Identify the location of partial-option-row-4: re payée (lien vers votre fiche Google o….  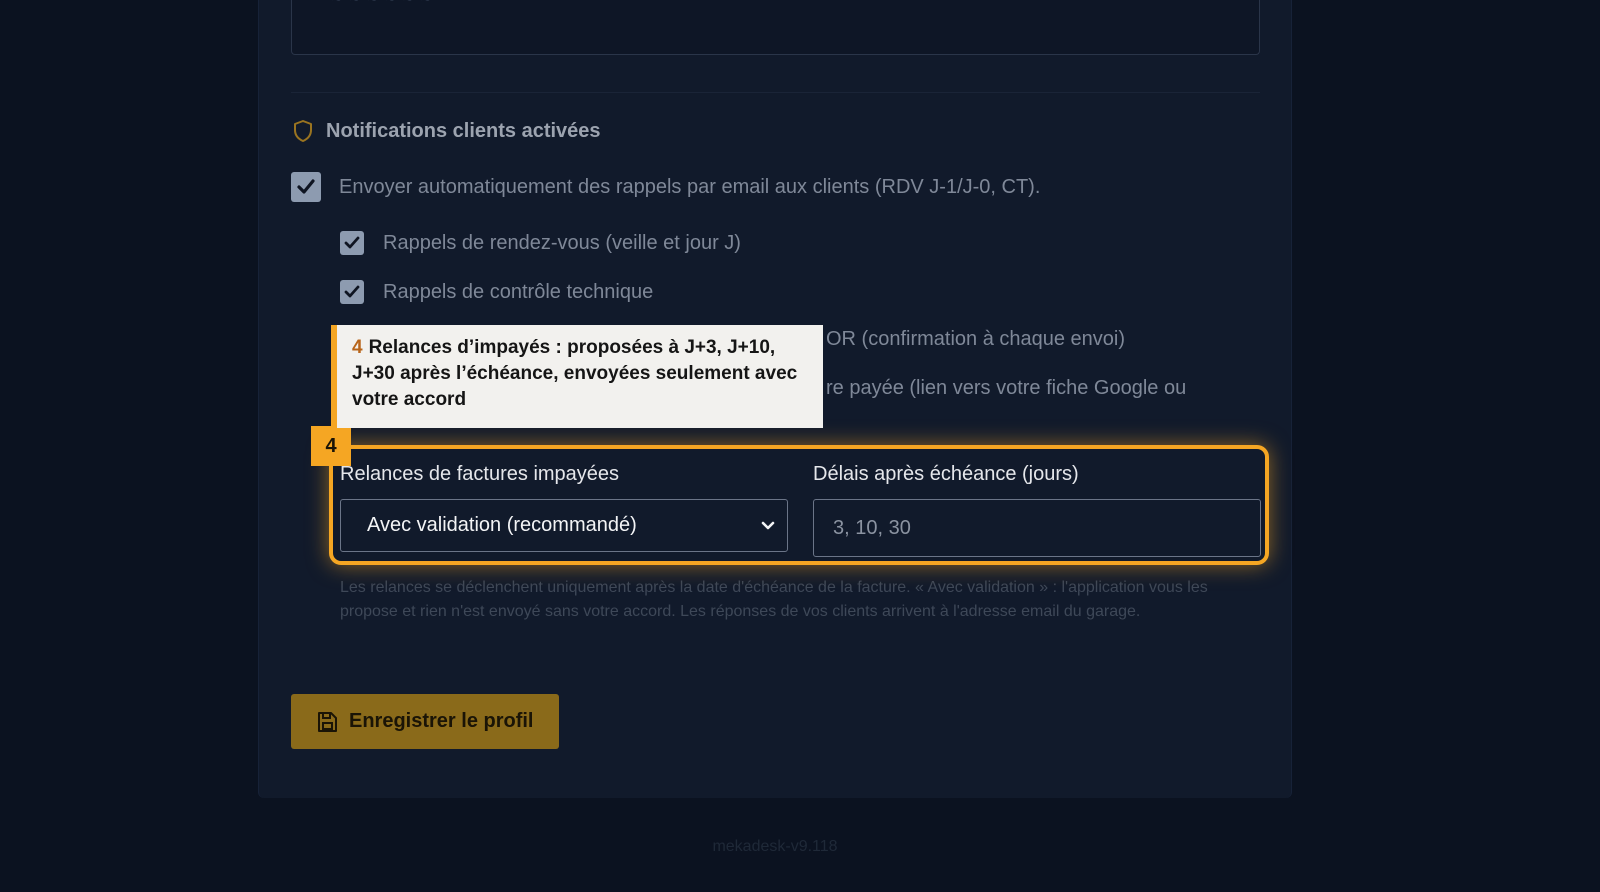
(1006, 388).